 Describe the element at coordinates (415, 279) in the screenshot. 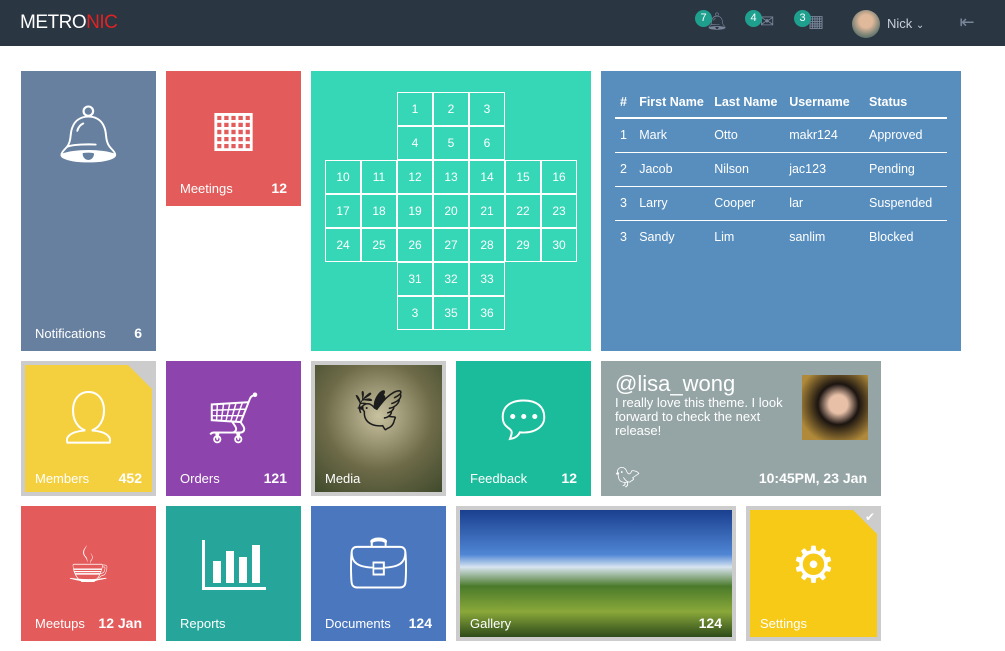

I see `calendar-day: 31` at that location.